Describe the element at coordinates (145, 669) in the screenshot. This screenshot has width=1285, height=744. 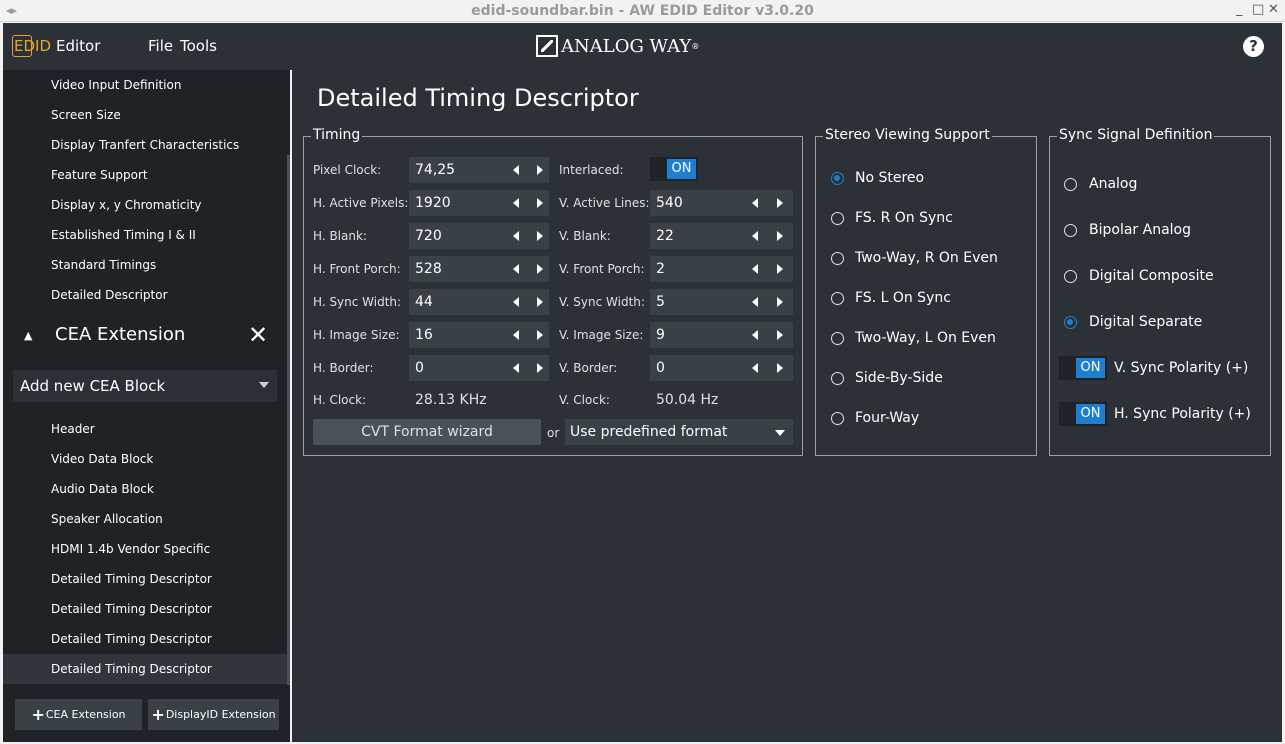
I see `sidebar-item-dtd-4: Detailed Timing Descriptor` at that location.